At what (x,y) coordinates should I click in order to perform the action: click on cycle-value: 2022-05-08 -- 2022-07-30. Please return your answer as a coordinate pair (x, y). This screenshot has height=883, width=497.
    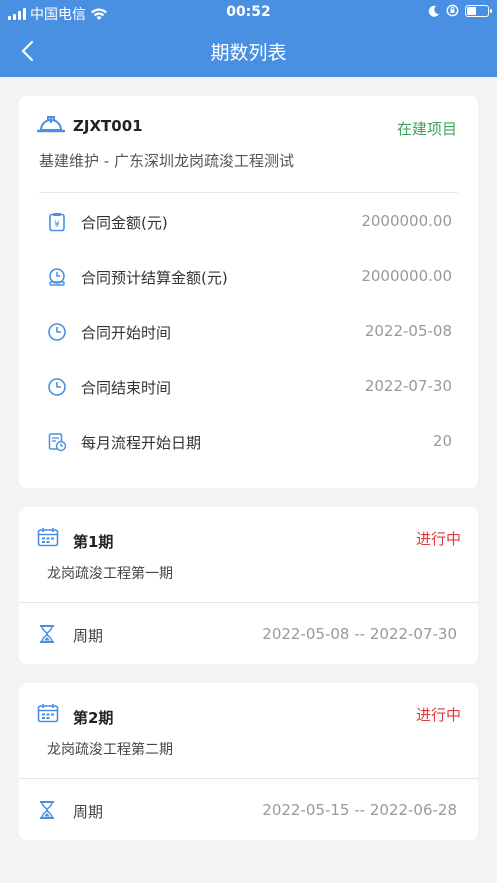
    Looking at the image, I should click on (359, 634).